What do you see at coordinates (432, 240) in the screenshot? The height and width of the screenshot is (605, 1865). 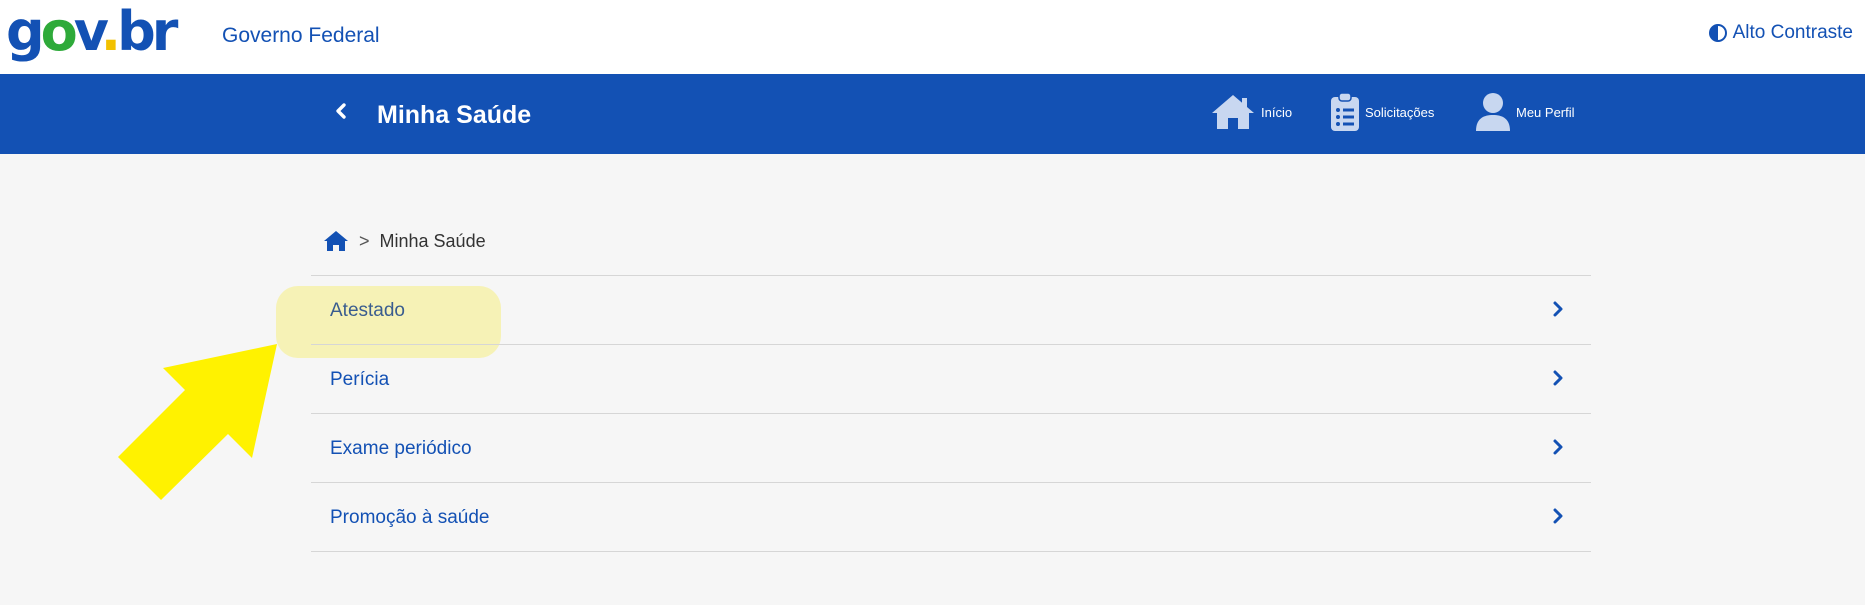 I see `breadcrumb-current: Minha Saúde` at bounding box center [432, 240].